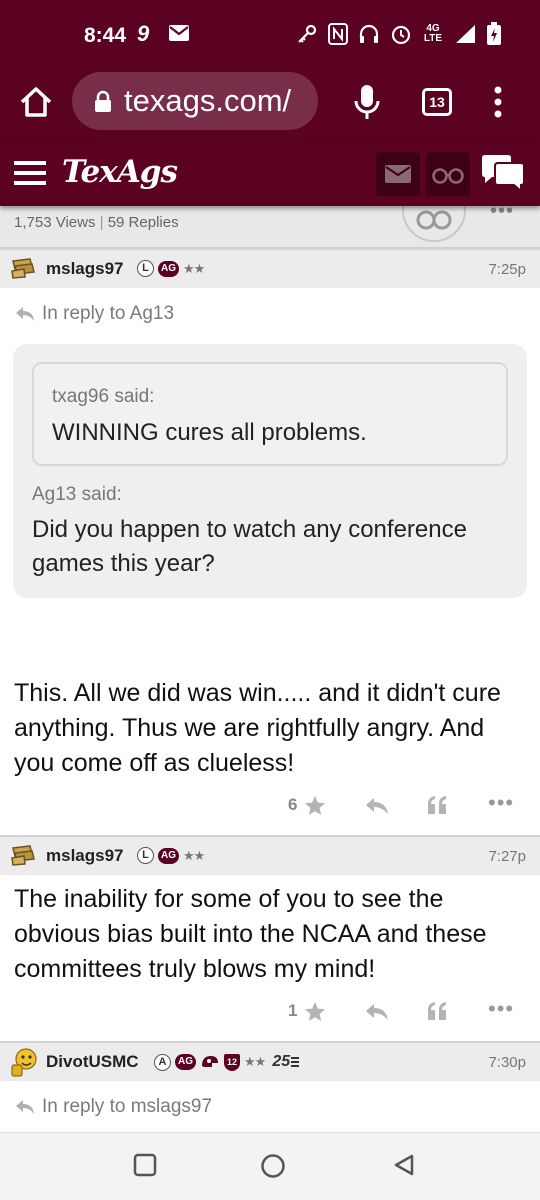 The width and height of the screenshot is (540, 1200). I want to click on post-username: DivotUSMC, so click(92, 1062).